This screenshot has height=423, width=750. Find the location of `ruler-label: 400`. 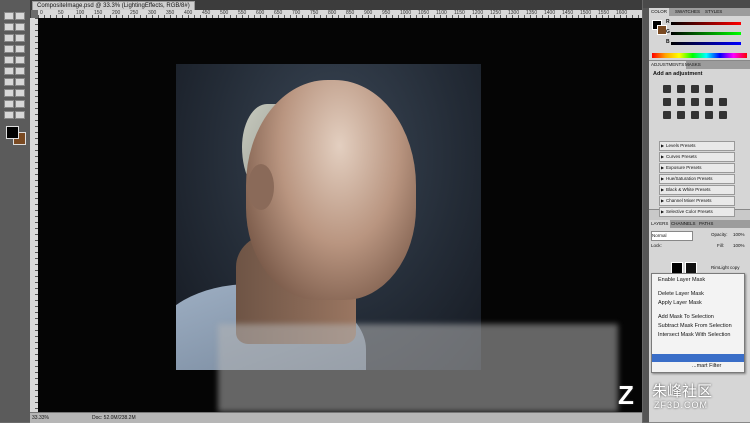

ruler-label: 400 is located at coordinates (188, 13).